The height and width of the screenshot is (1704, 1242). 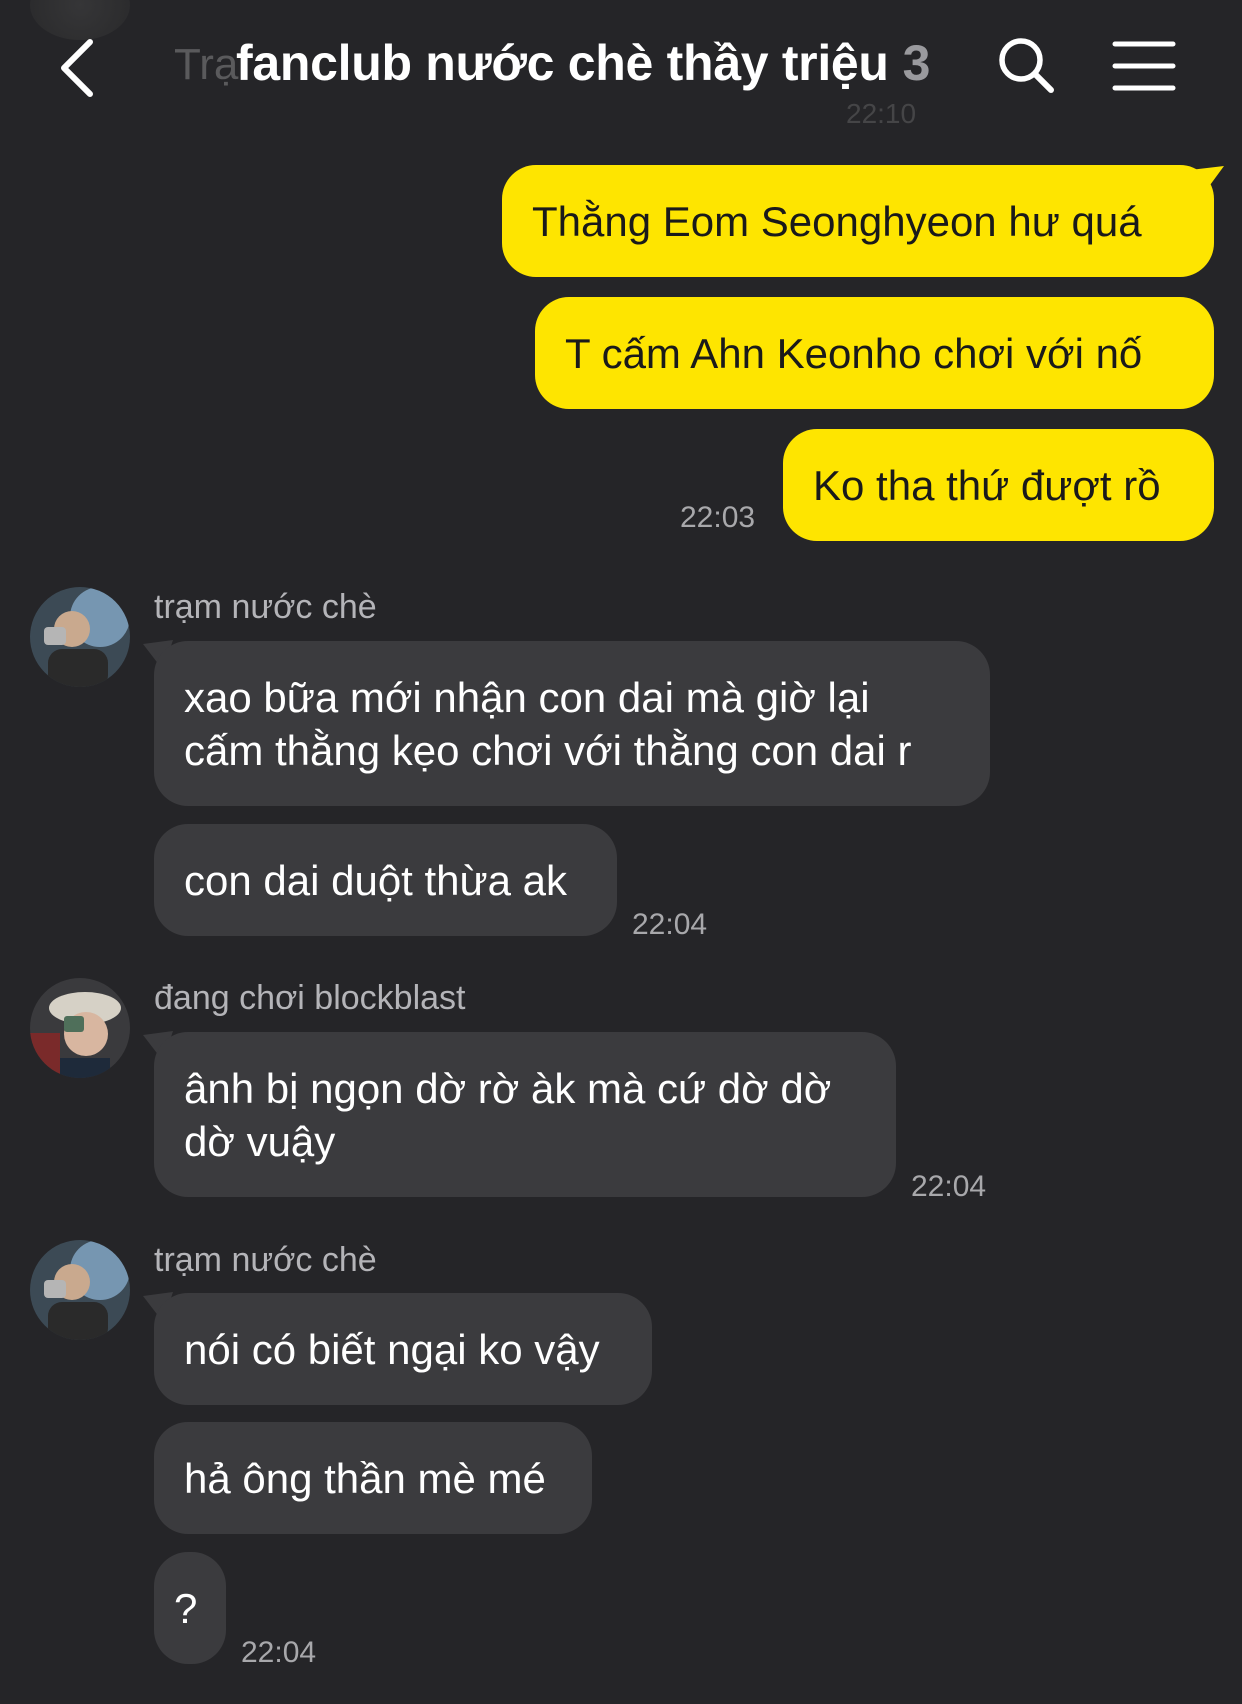 I want to click on scrolled-preview-time: 22:10, so click(x=881, y=113).